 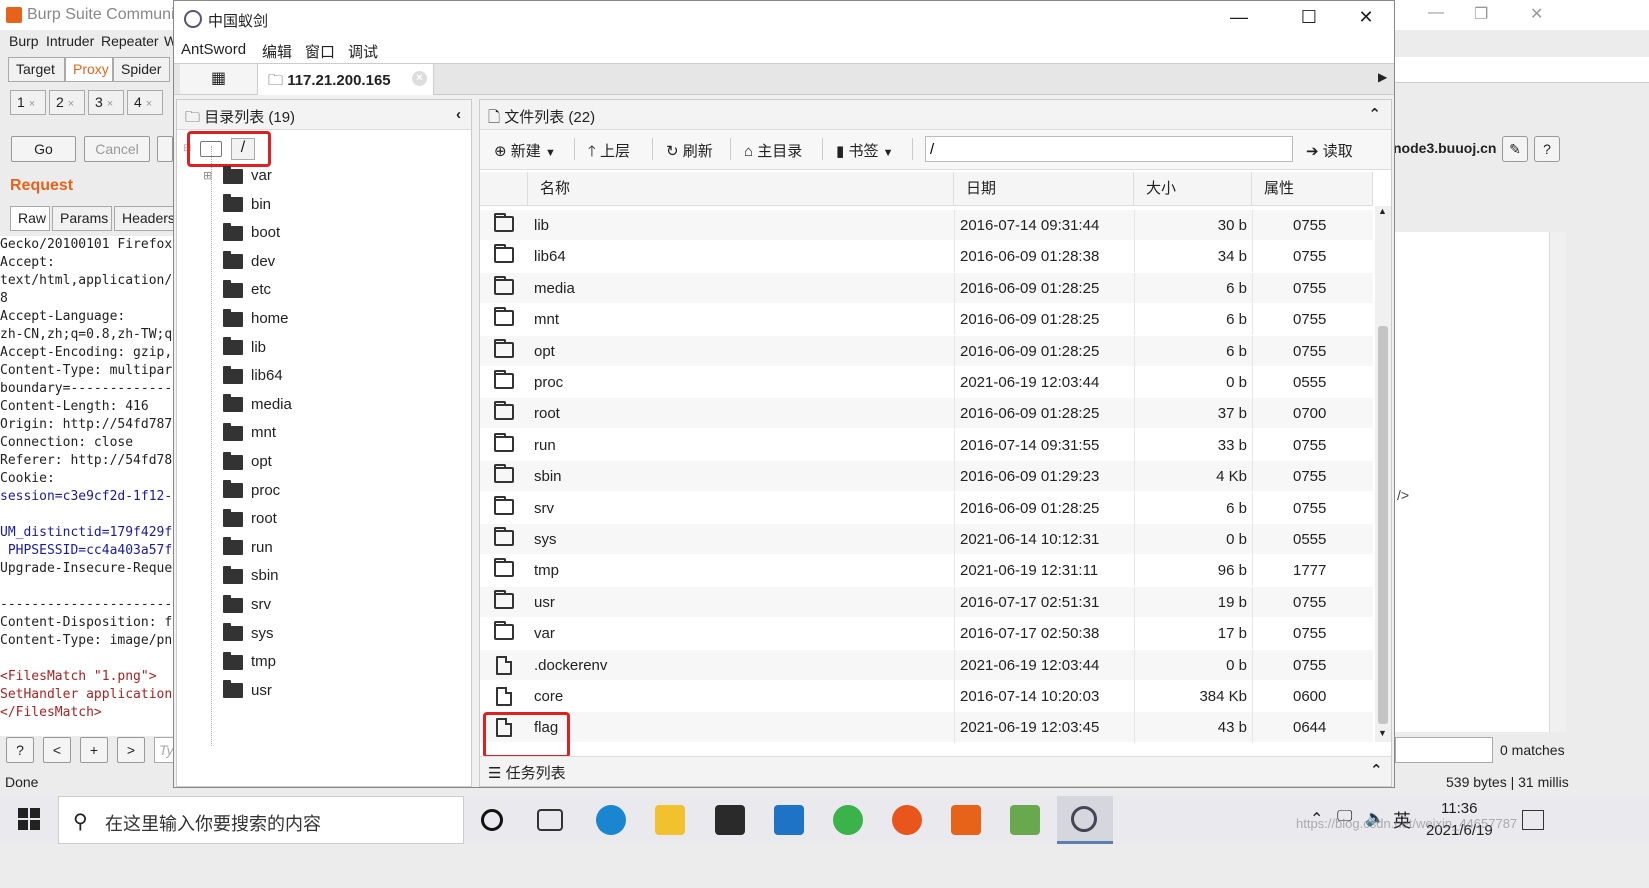 I want to click on file-row: sbin 2016-06-09 01:29:23 4 Kb 0755, so click(x=926, y=477).